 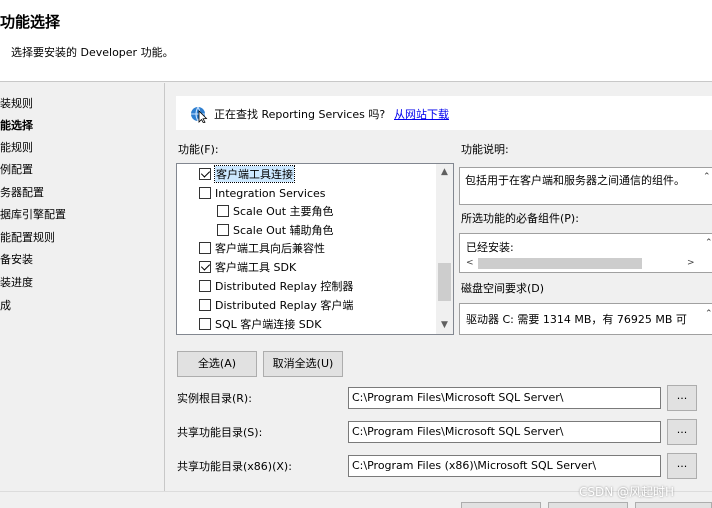 I want to click on step-ready-to-install: 备安装, so click(x=16, y=259).